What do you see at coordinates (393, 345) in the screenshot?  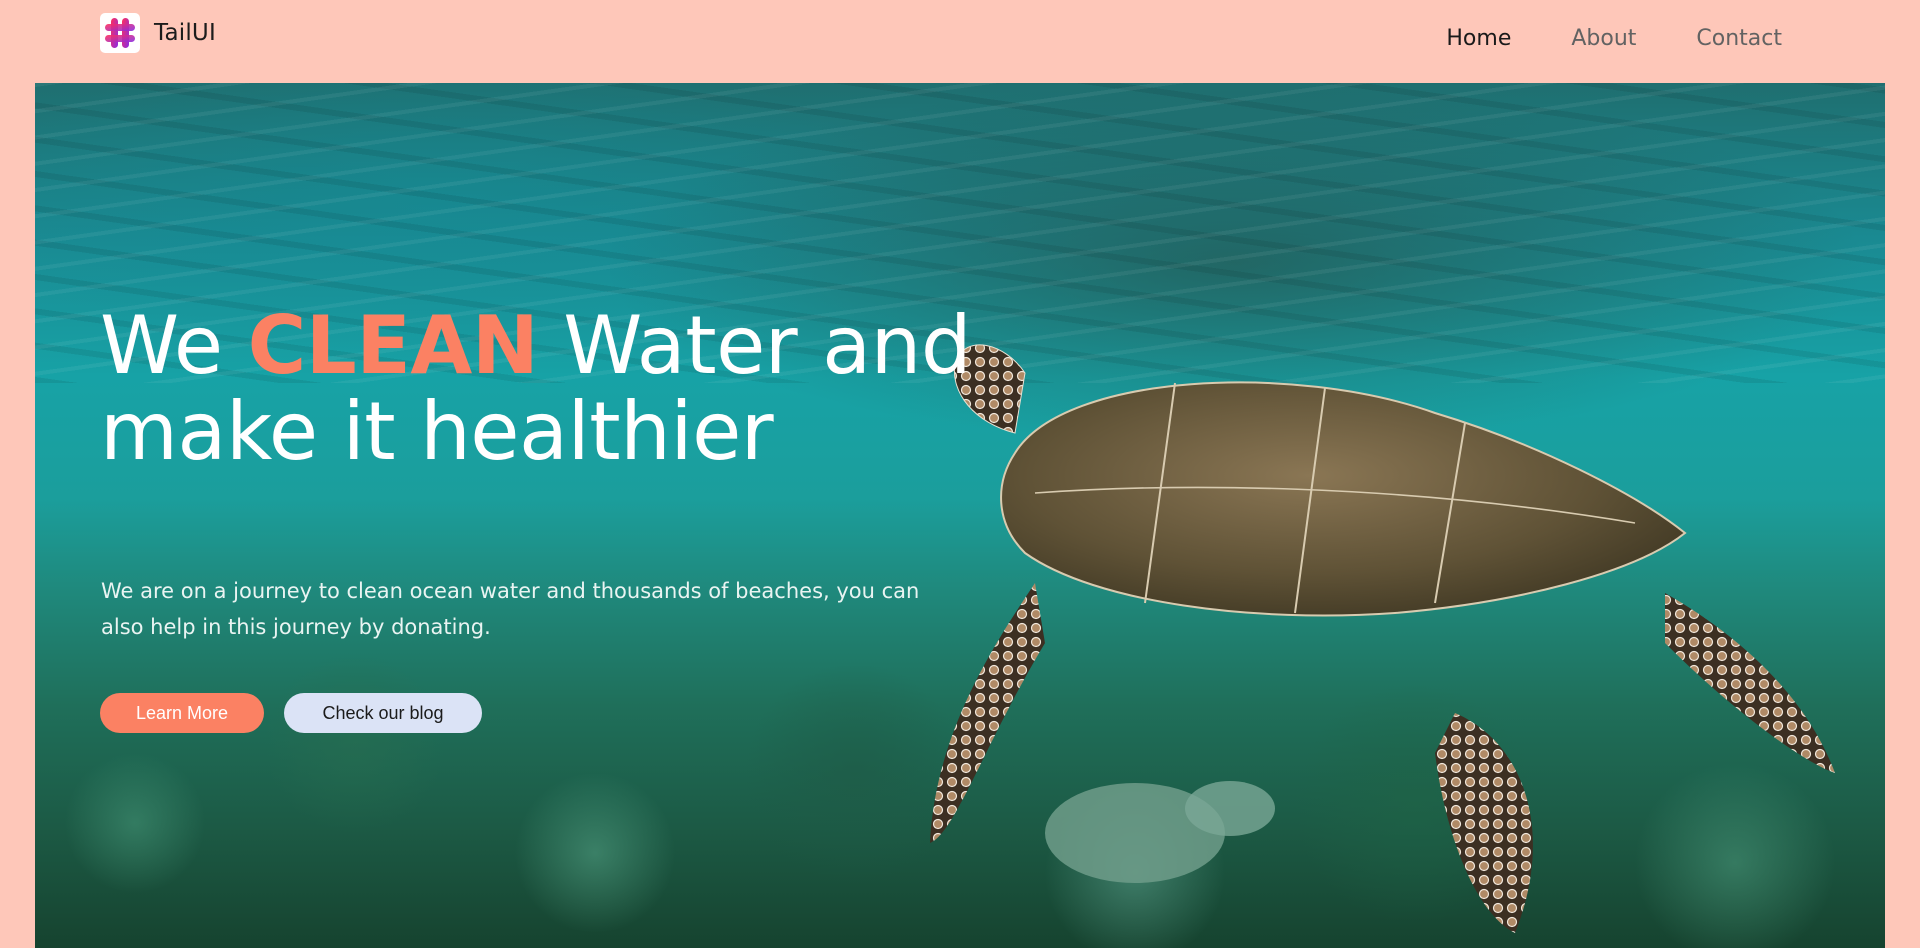 I see `headline-accent: CLEAN` at bounding box center [393, 345].